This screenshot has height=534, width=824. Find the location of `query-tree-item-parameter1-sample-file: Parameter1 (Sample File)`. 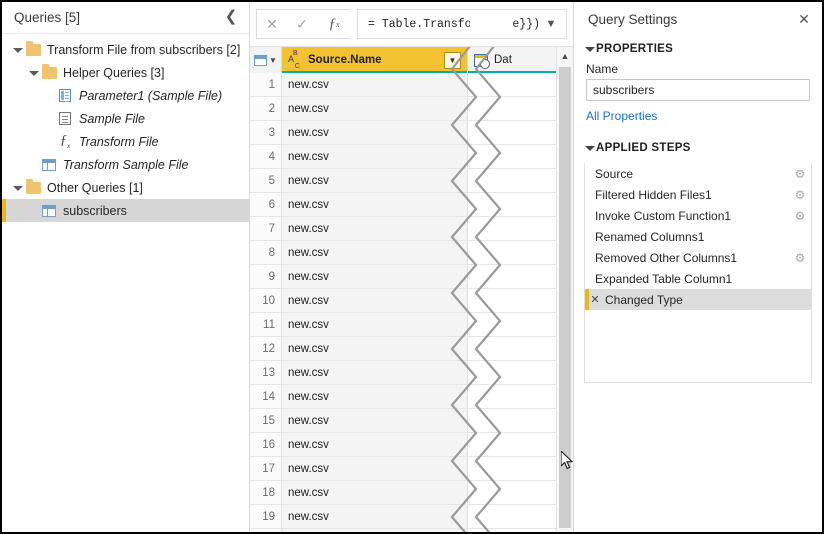

query-tree-item-parameter1-sample-file: Parameter1 (Sample File) is located at coordinates (125, 95).